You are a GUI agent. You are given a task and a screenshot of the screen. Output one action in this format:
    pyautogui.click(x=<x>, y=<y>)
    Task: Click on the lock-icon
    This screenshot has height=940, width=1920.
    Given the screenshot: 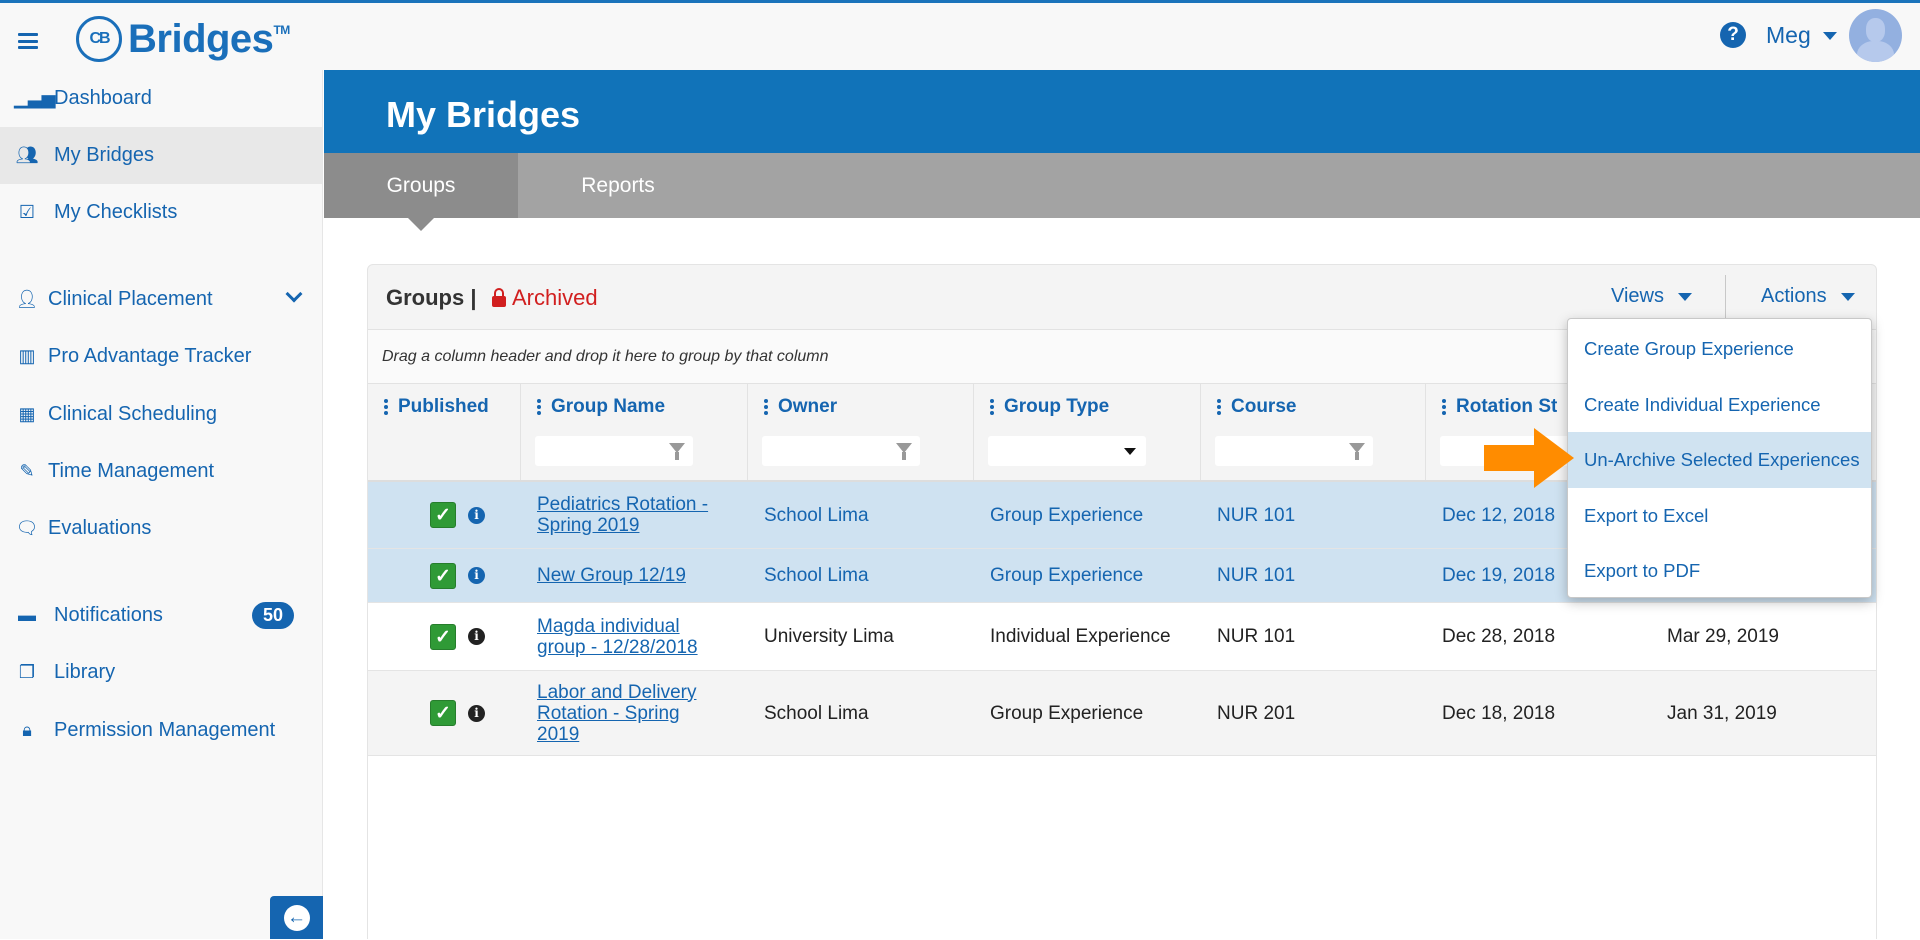 What is the action you would take?
    pyautogui.click(x=499, y=297)
    